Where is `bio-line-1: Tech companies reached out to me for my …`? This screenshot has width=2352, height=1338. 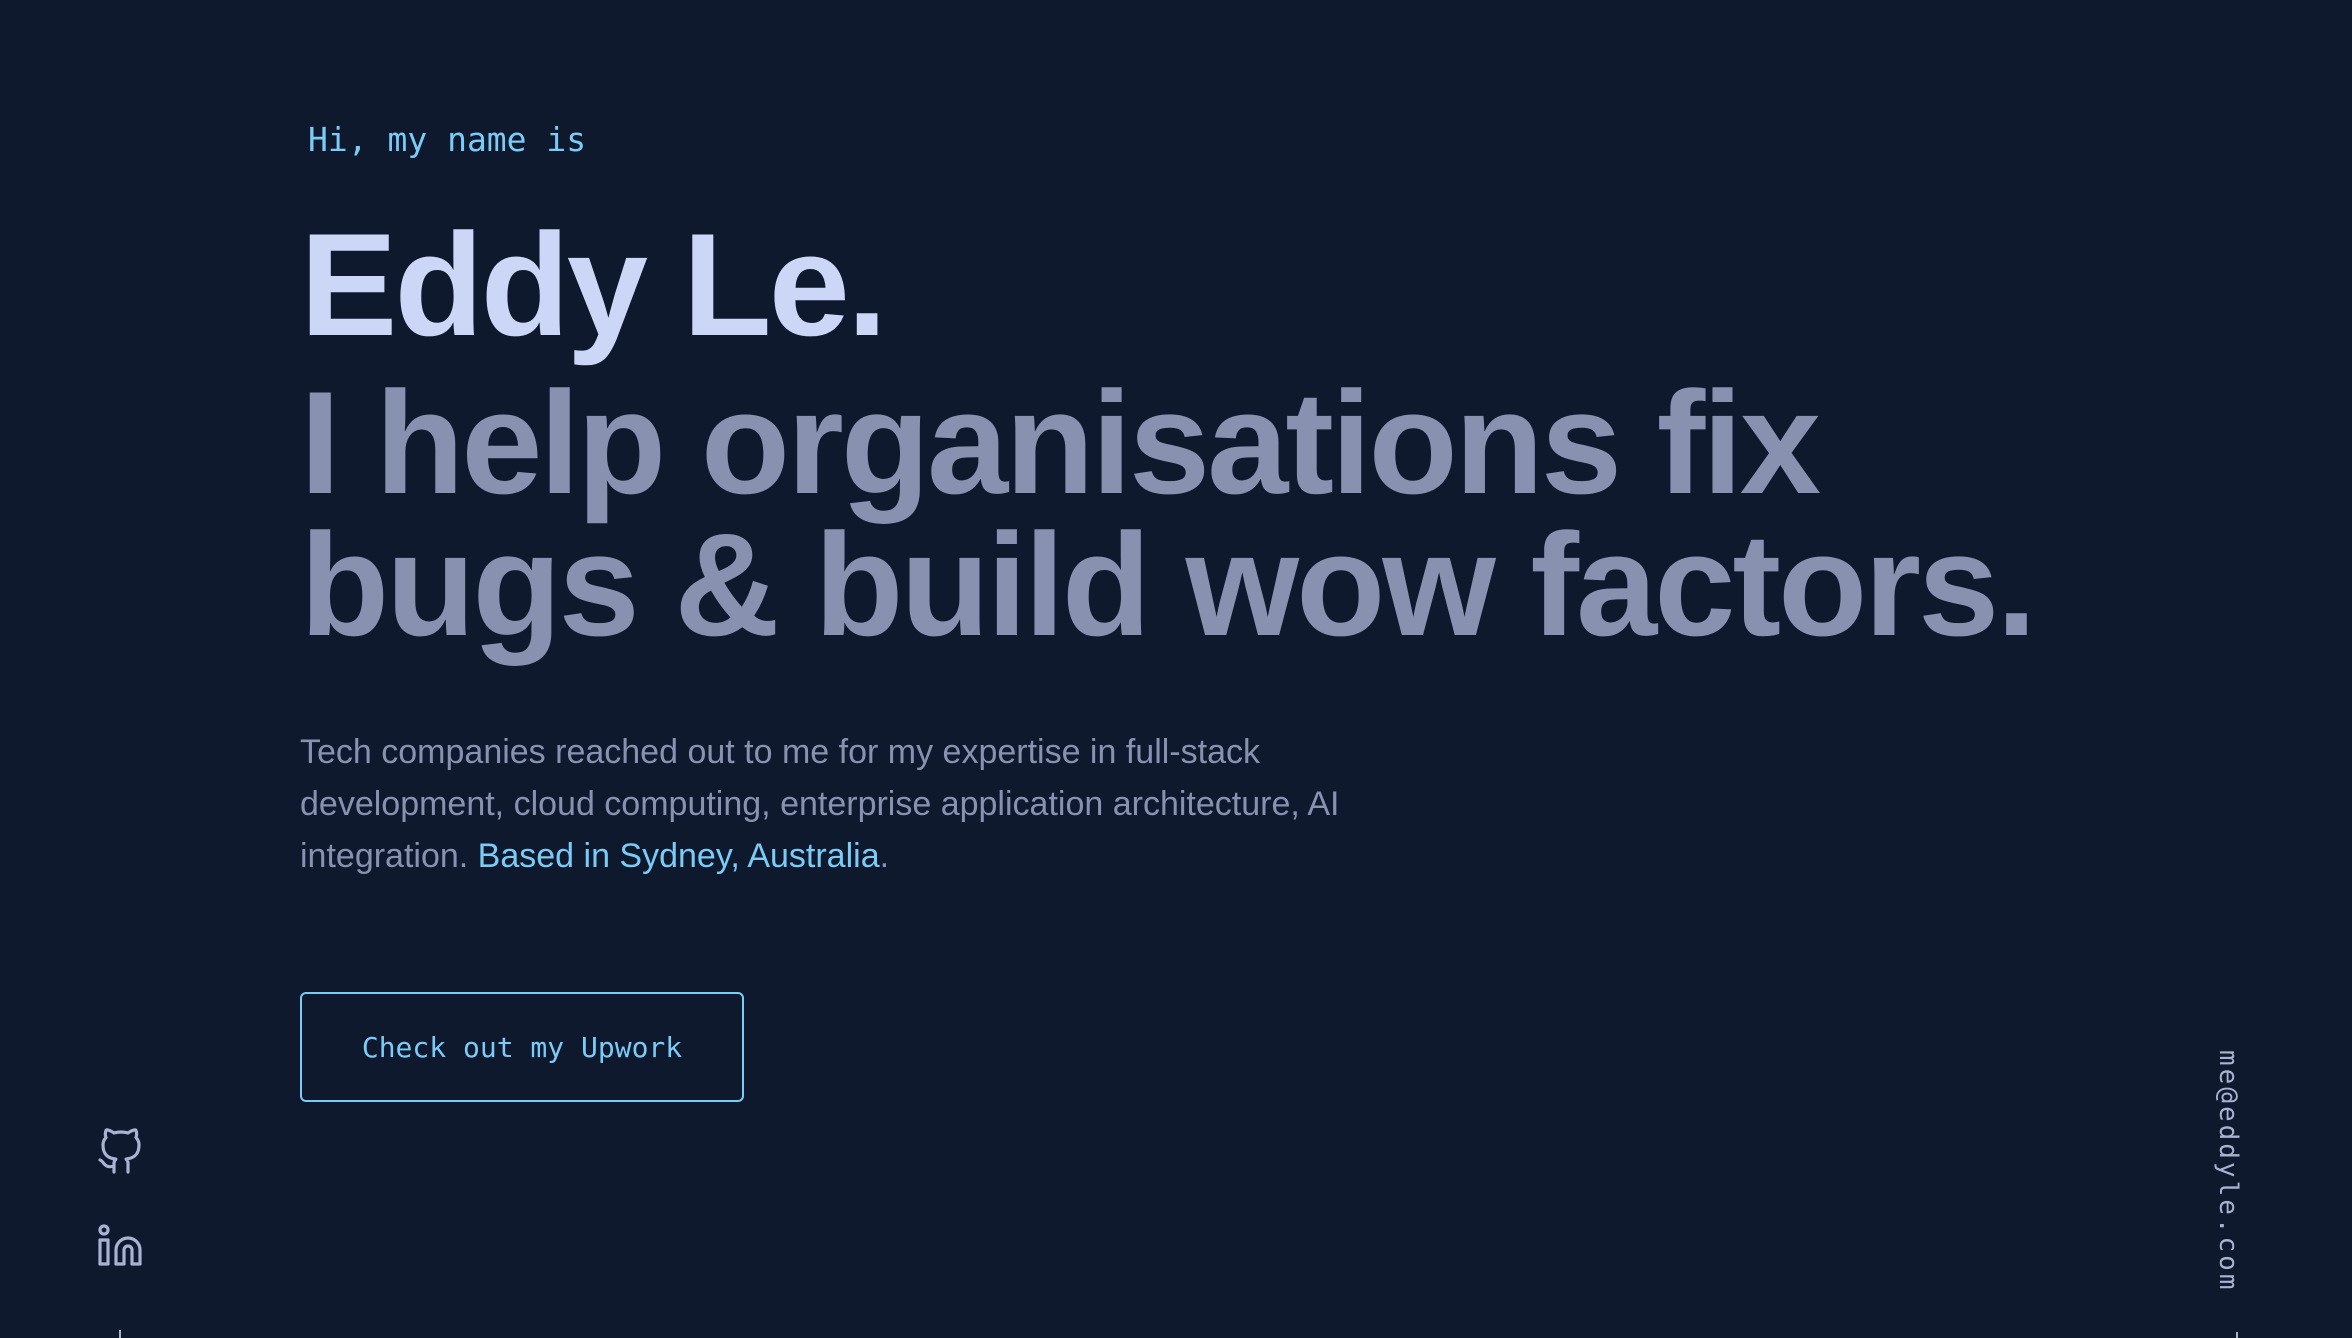
bio-line-1: Tech companies reached out to me for my … is located at coordinates (780, 752).